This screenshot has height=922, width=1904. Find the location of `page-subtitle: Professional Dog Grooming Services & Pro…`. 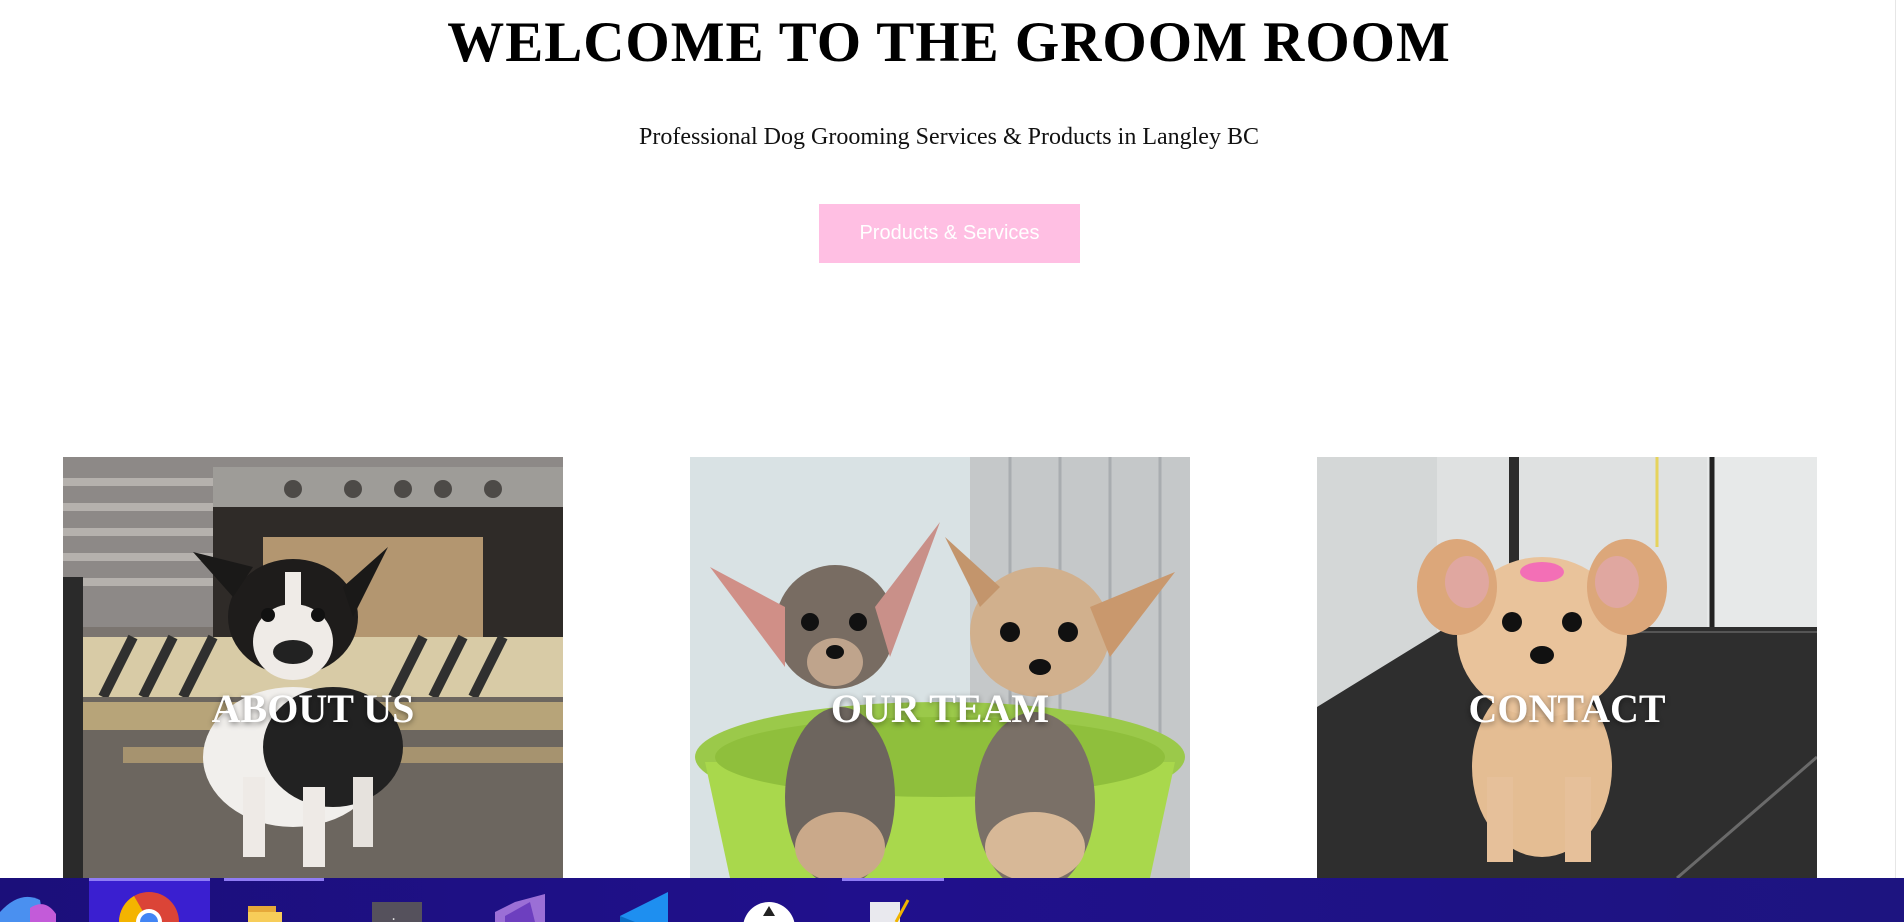

page-subtitle: Professional Dog Grooming Services & Pro… is located at coordinates (949, 137).